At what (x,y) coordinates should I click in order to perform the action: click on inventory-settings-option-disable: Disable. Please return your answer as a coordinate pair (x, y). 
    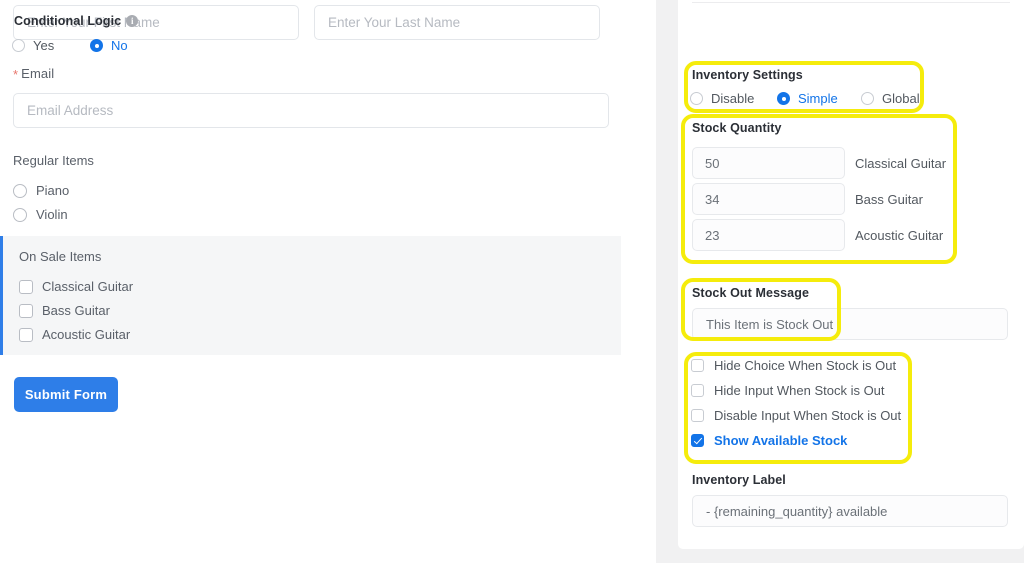
    Looking at the image, I should click on (733, 98).